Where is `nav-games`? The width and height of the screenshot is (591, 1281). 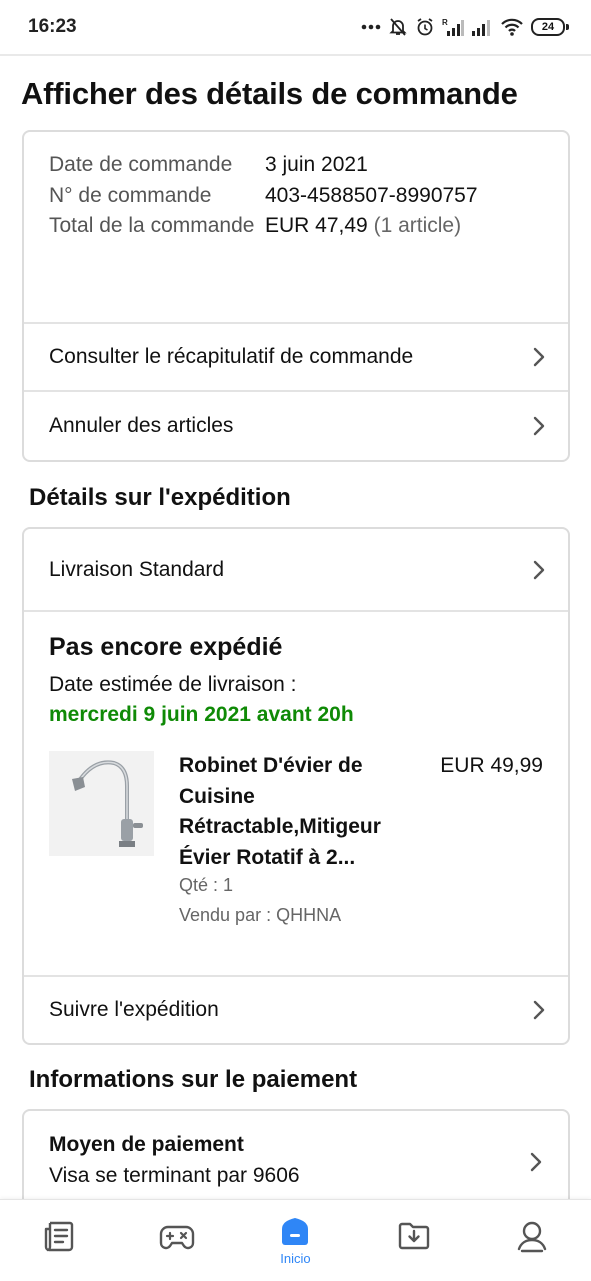 nav-games is located at coordinates (177, 1227).